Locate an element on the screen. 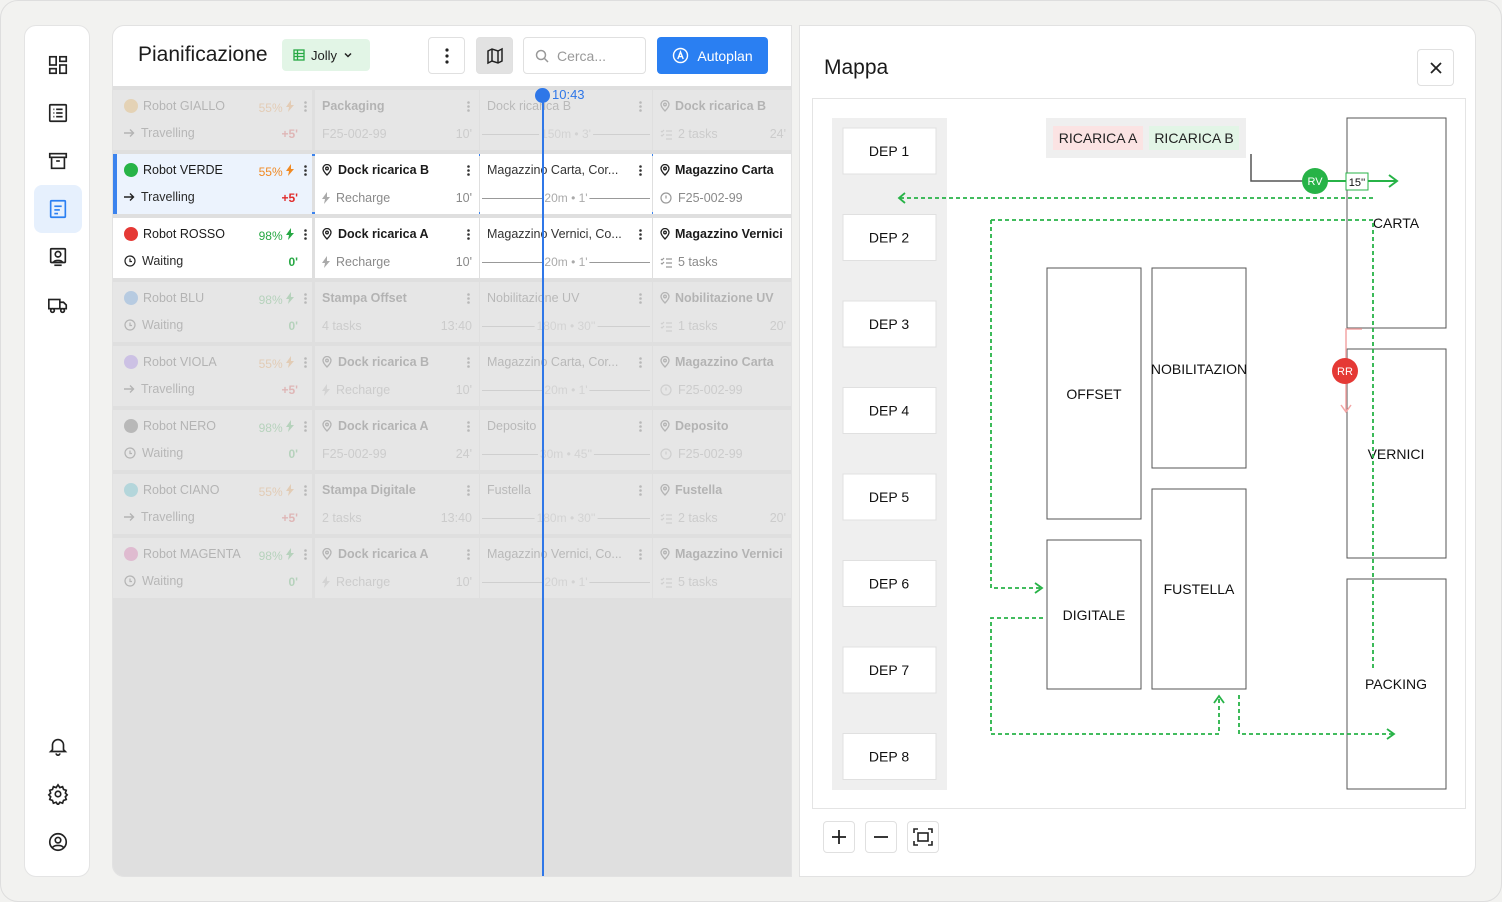 The width and height of the screenshot is (1502, 902). location-pin-icon is located at coordinates (665, 554).